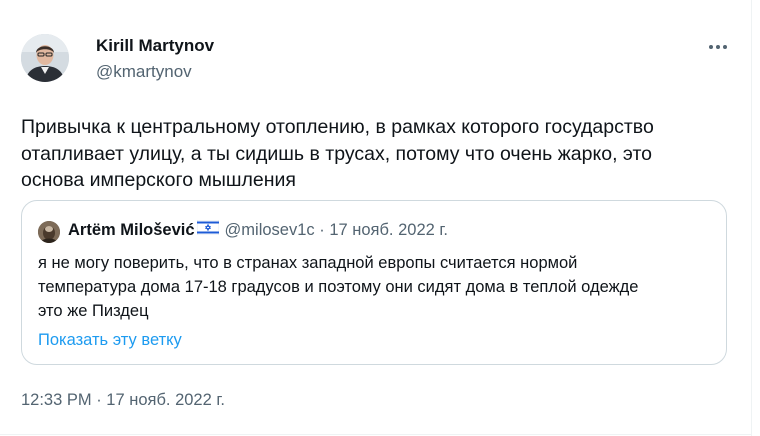 The width and height of the screenshot is (760, 436). What do you see at coordinates (131, 230) in the screenshot?
I see `quote-author-name: Artëm Milošević` at bounding box center [131, 230].